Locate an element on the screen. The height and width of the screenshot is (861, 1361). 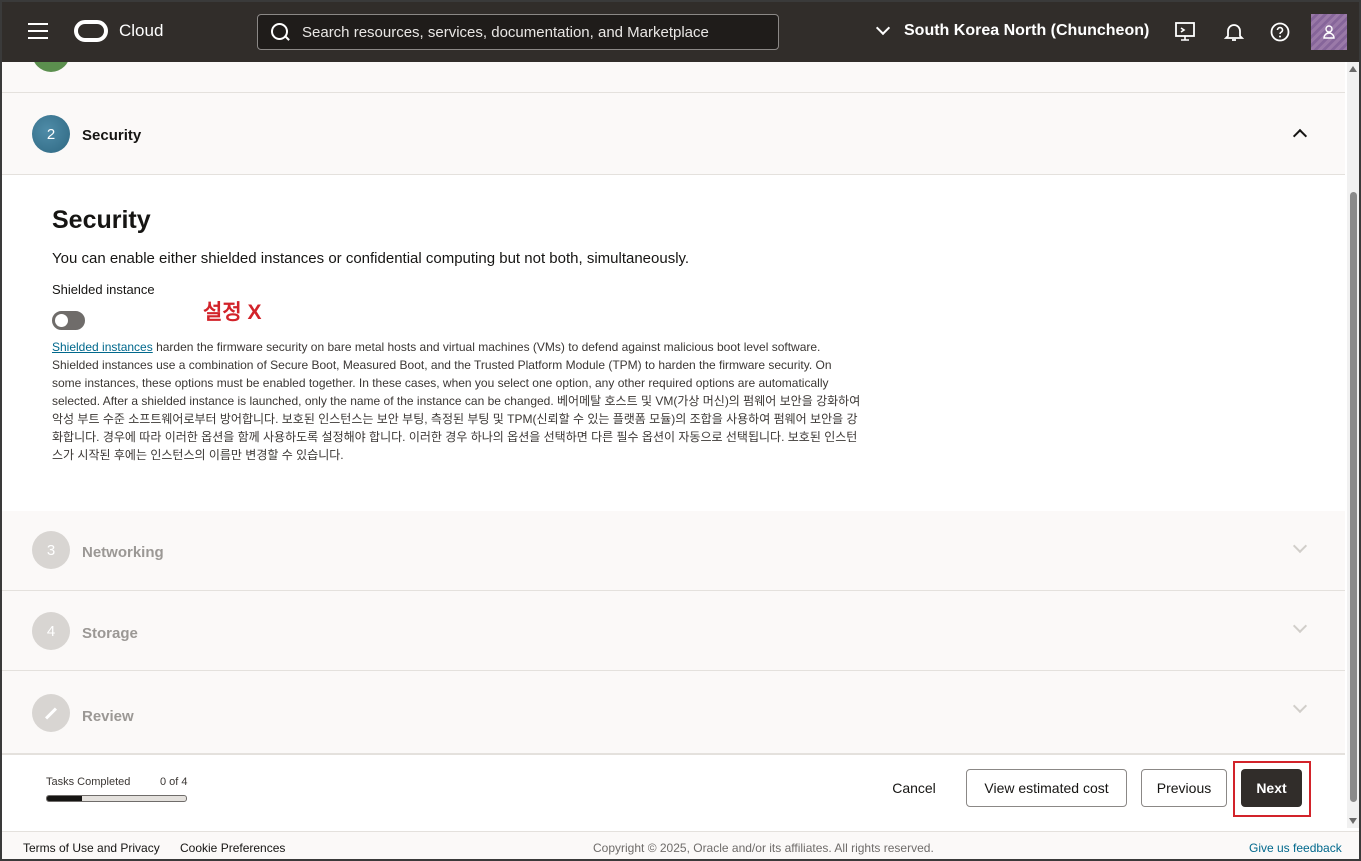
oracle-cloud-logo: Cloud is located at coordinates (118, 31).